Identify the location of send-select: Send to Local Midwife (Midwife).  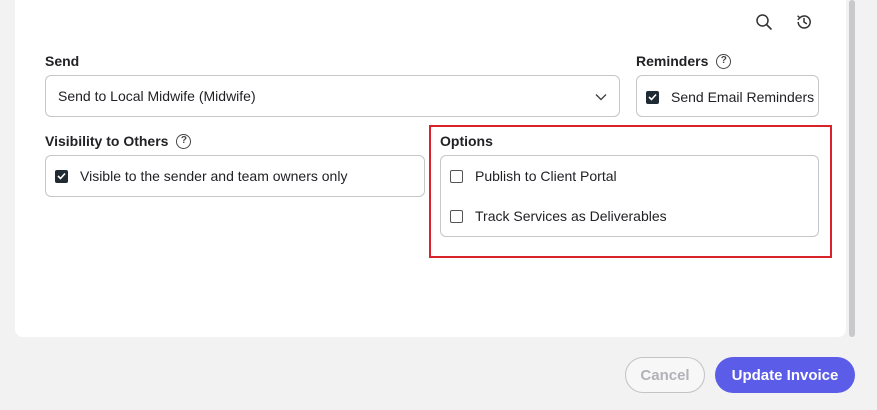
(332, 96).